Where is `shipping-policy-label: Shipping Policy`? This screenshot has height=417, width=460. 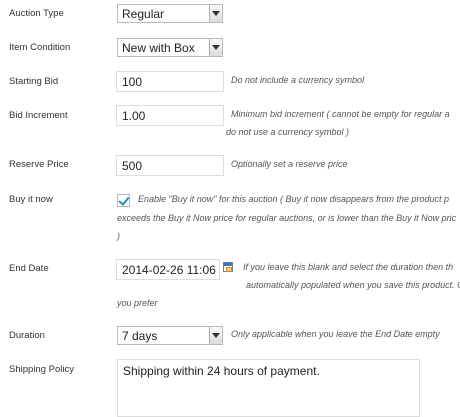
shipping-policy-label: Shipping Policy is located at coordinates (41, 369).